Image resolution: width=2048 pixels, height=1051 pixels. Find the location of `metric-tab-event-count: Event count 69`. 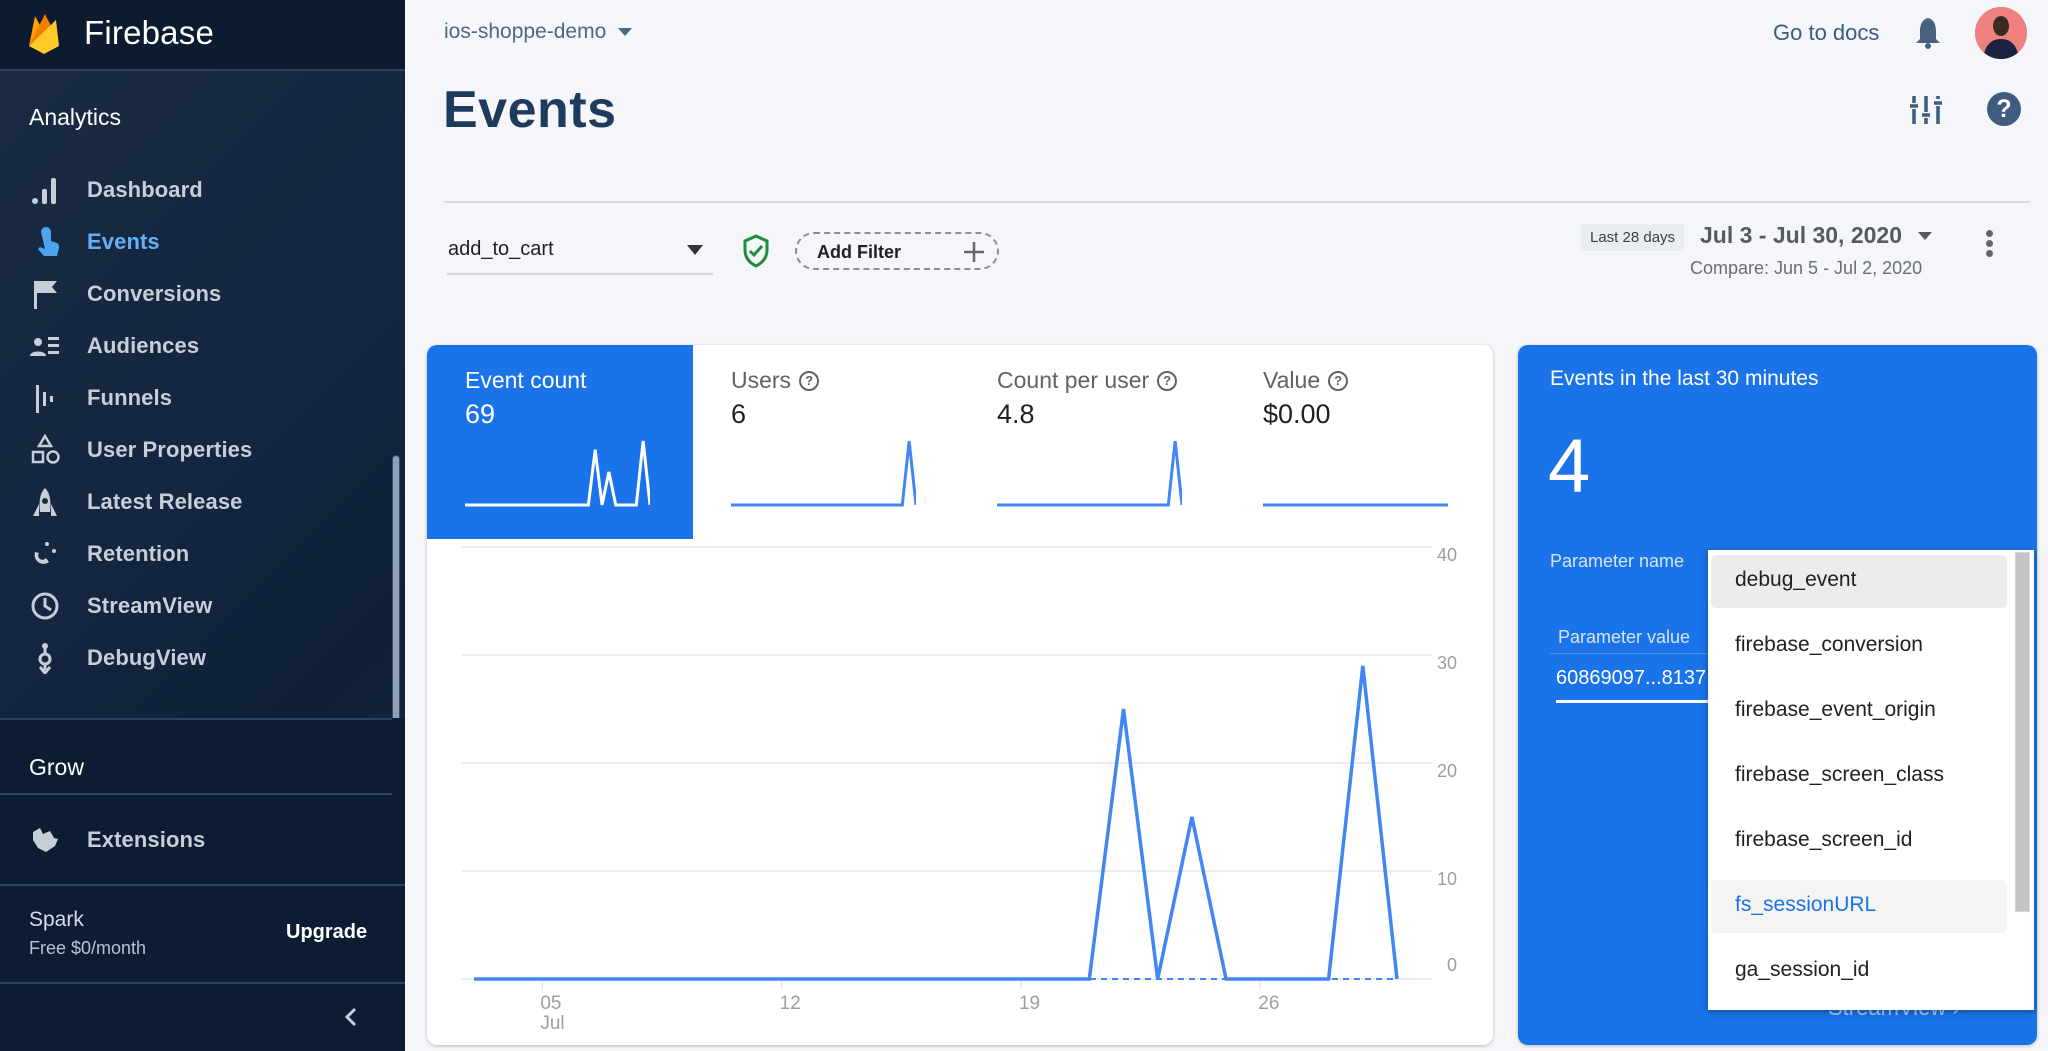

metric-tab-event-count: Event count 69 is located at coordinates (560, 442).